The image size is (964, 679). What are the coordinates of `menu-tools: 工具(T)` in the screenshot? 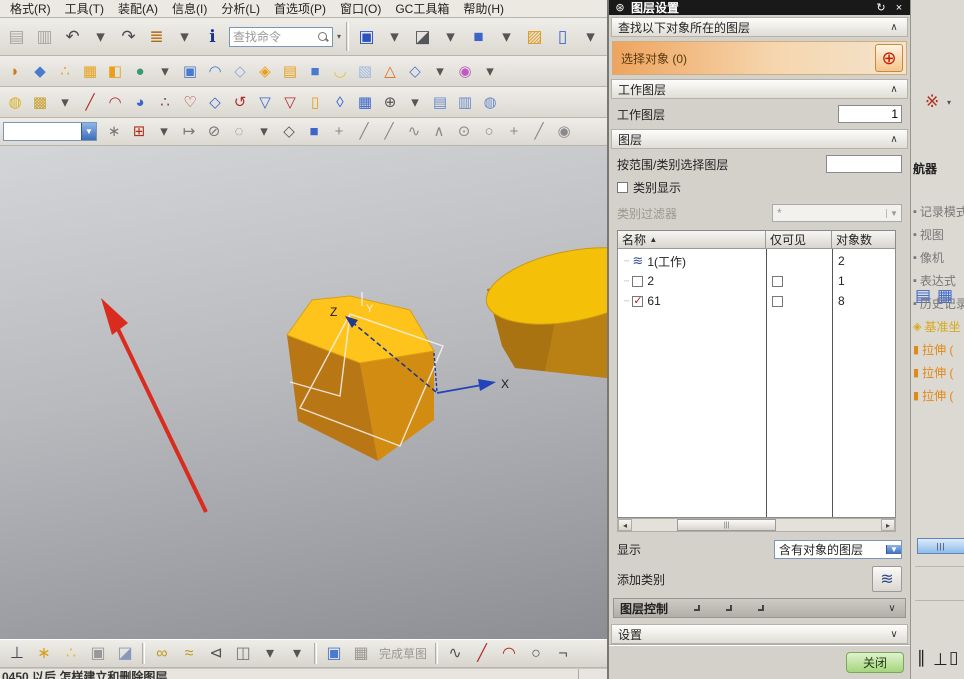 It's located at (84, 8).